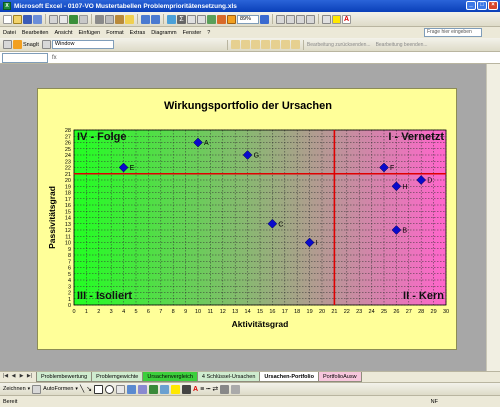 The height and width of the screenshot is (407, 500). What do you see at coordinates (493, 217) in the screenshot?
I see `vertical-scrollbar` at bounding box center [493, 217].